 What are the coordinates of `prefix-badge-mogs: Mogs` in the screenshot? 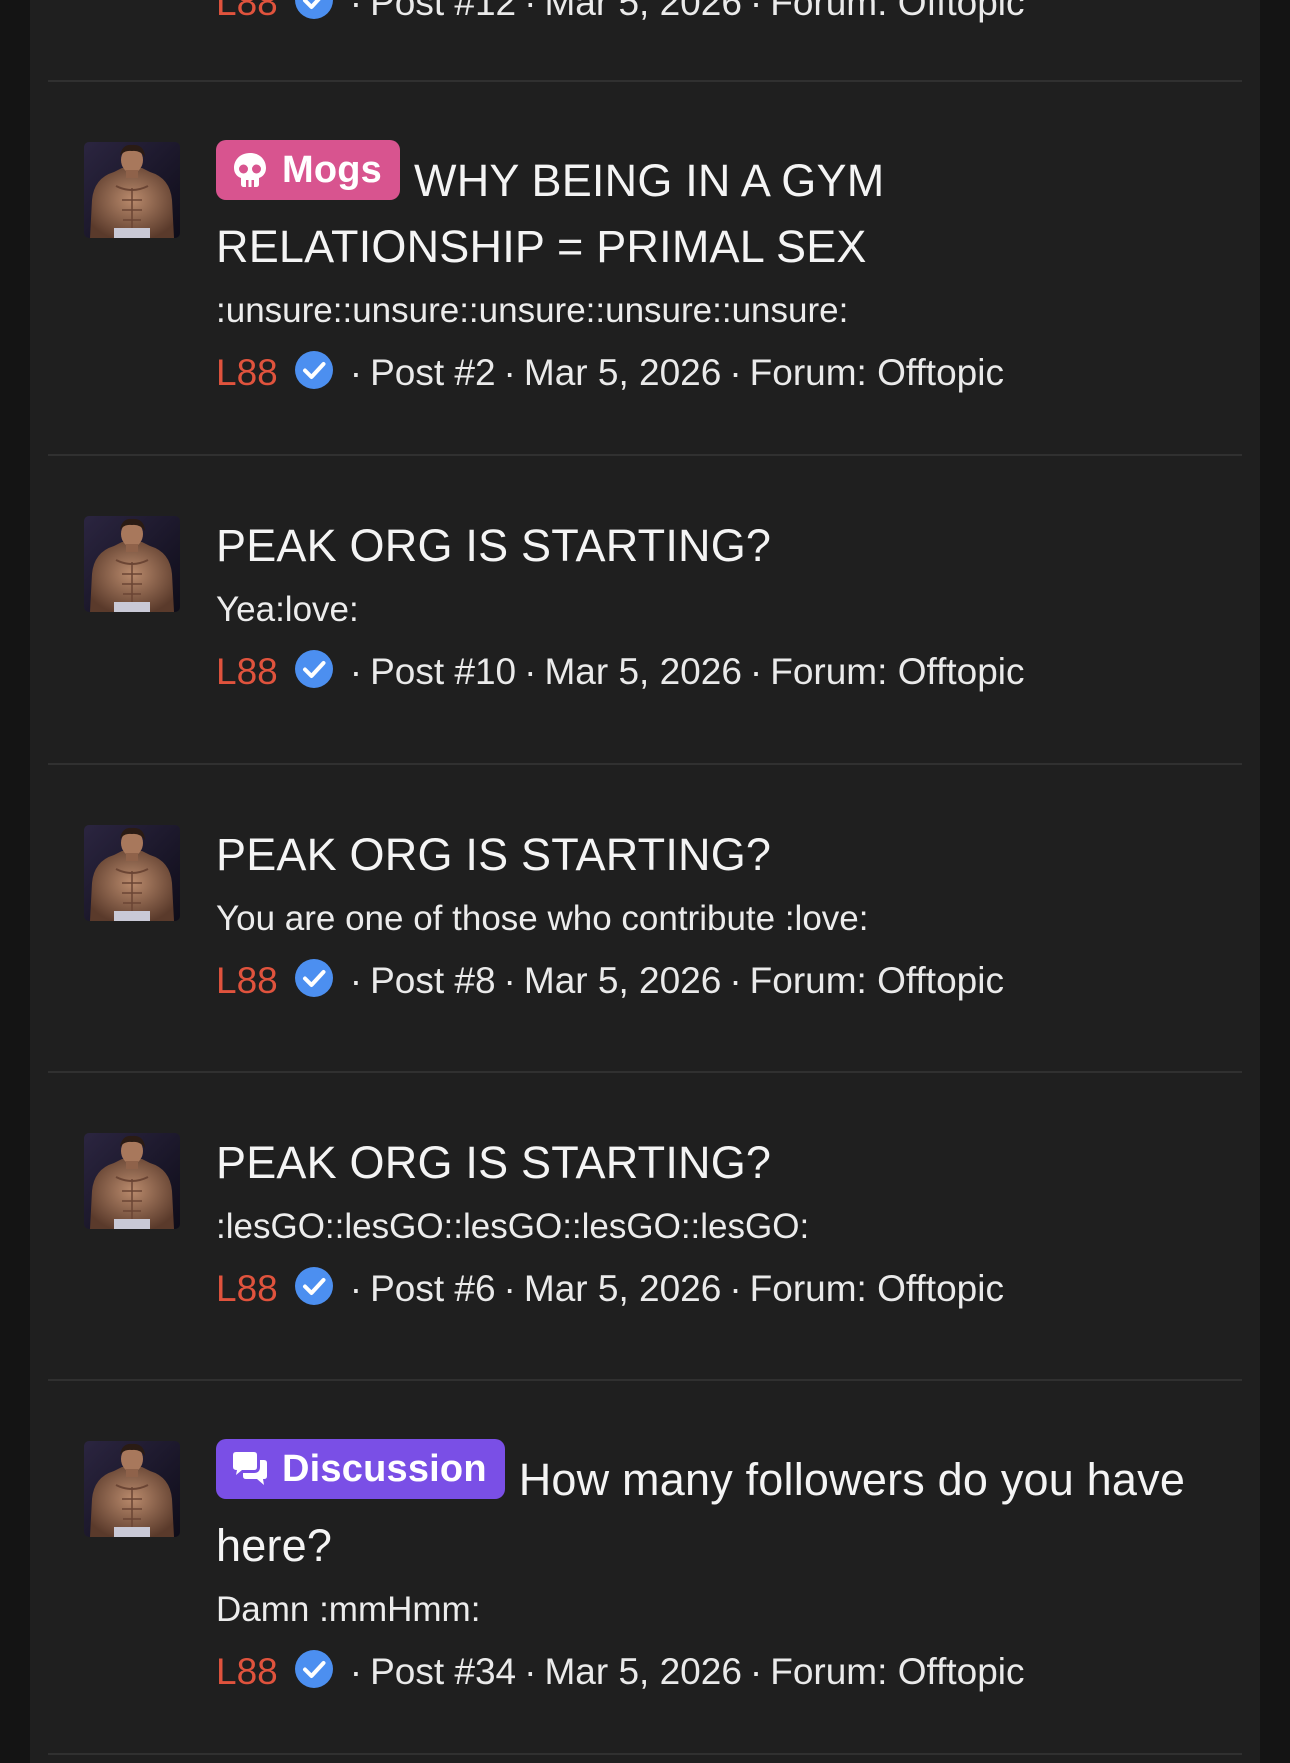 It's located at (308, 170).